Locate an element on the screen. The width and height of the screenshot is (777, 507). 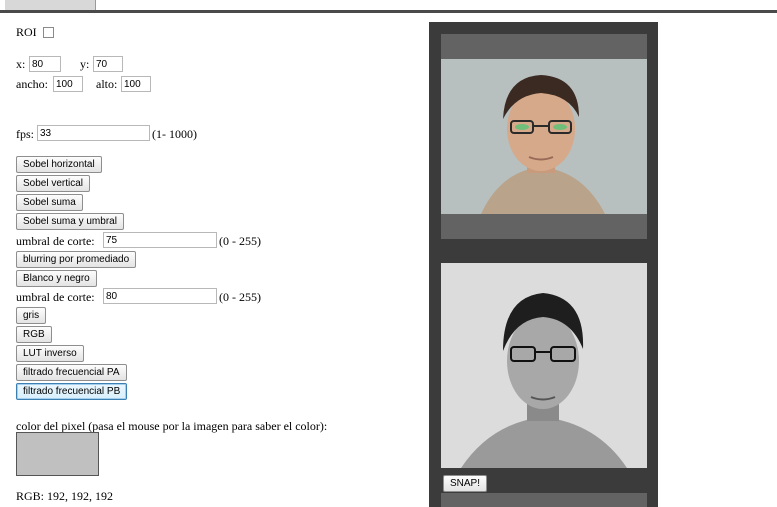
x-label: x: is located at coordinates (21, 64).